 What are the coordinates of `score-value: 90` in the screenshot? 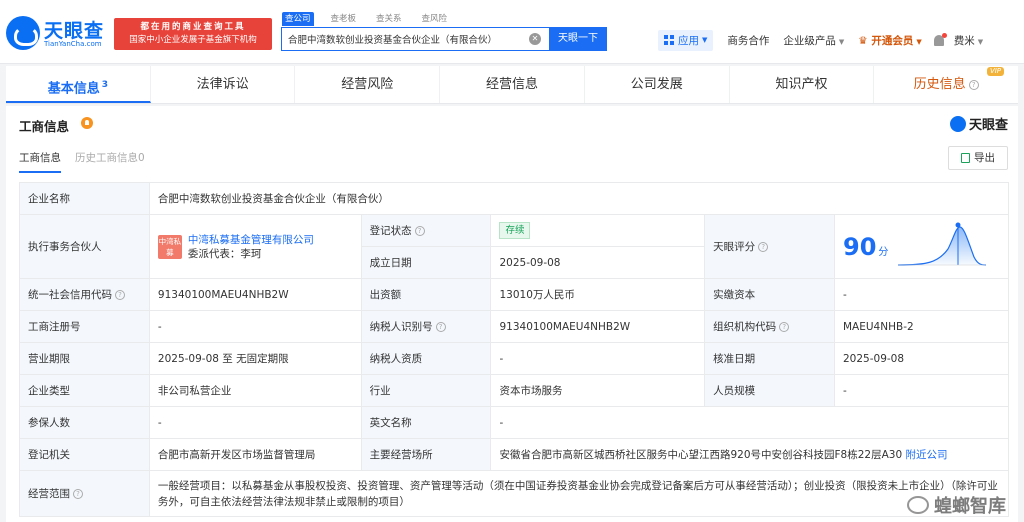 It's located at (860, 246).